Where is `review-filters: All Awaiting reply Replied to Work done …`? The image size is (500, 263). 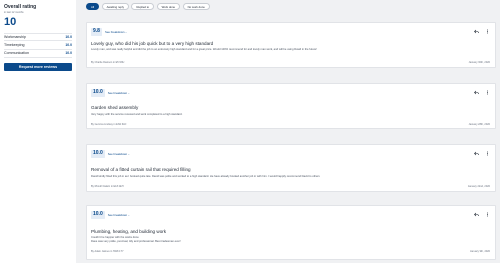 review-filters: All Awaiting reply Replied to Work done … is located at coordinates (148, 6).